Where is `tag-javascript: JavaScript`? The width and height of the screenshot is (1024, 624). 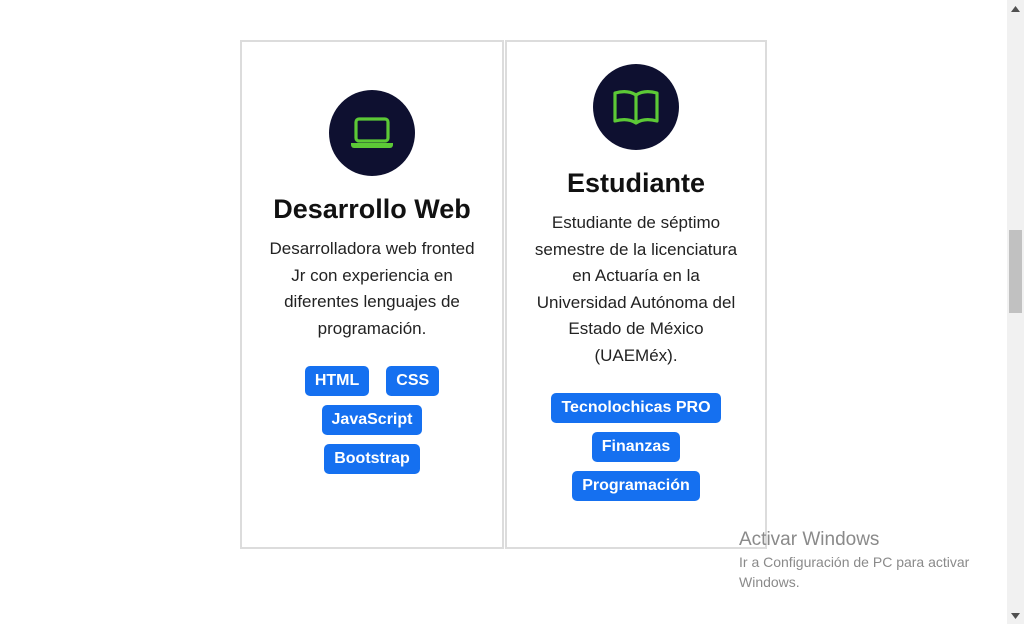
tag-javascript: JavaScript is located at coordinates (372, 420).